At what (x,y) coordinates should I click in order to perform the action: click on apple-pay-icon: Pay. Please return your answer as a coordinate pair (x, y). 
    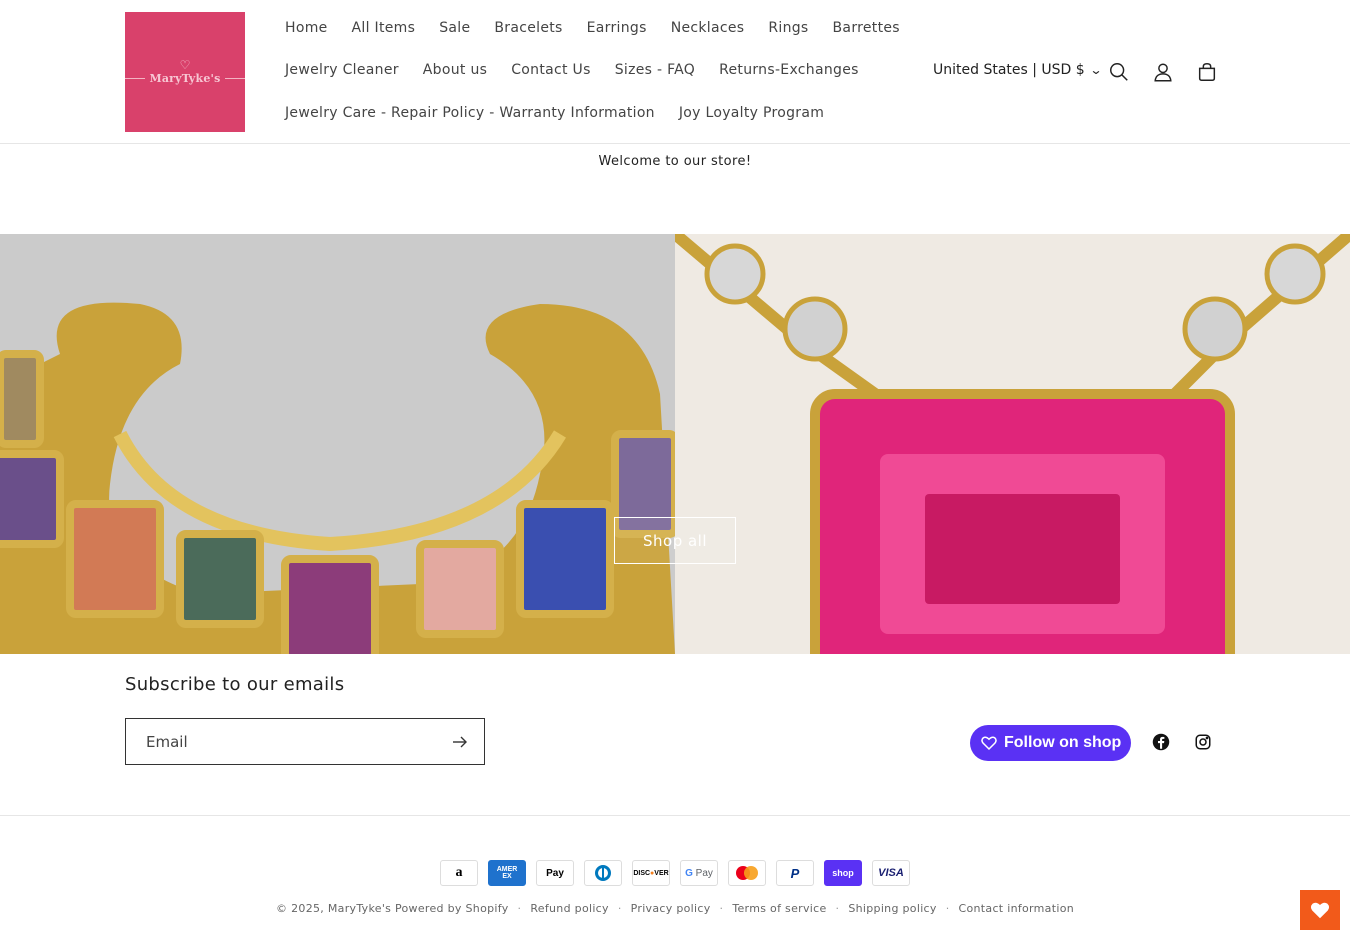
    Looking at the image, I should click on (555, 873).